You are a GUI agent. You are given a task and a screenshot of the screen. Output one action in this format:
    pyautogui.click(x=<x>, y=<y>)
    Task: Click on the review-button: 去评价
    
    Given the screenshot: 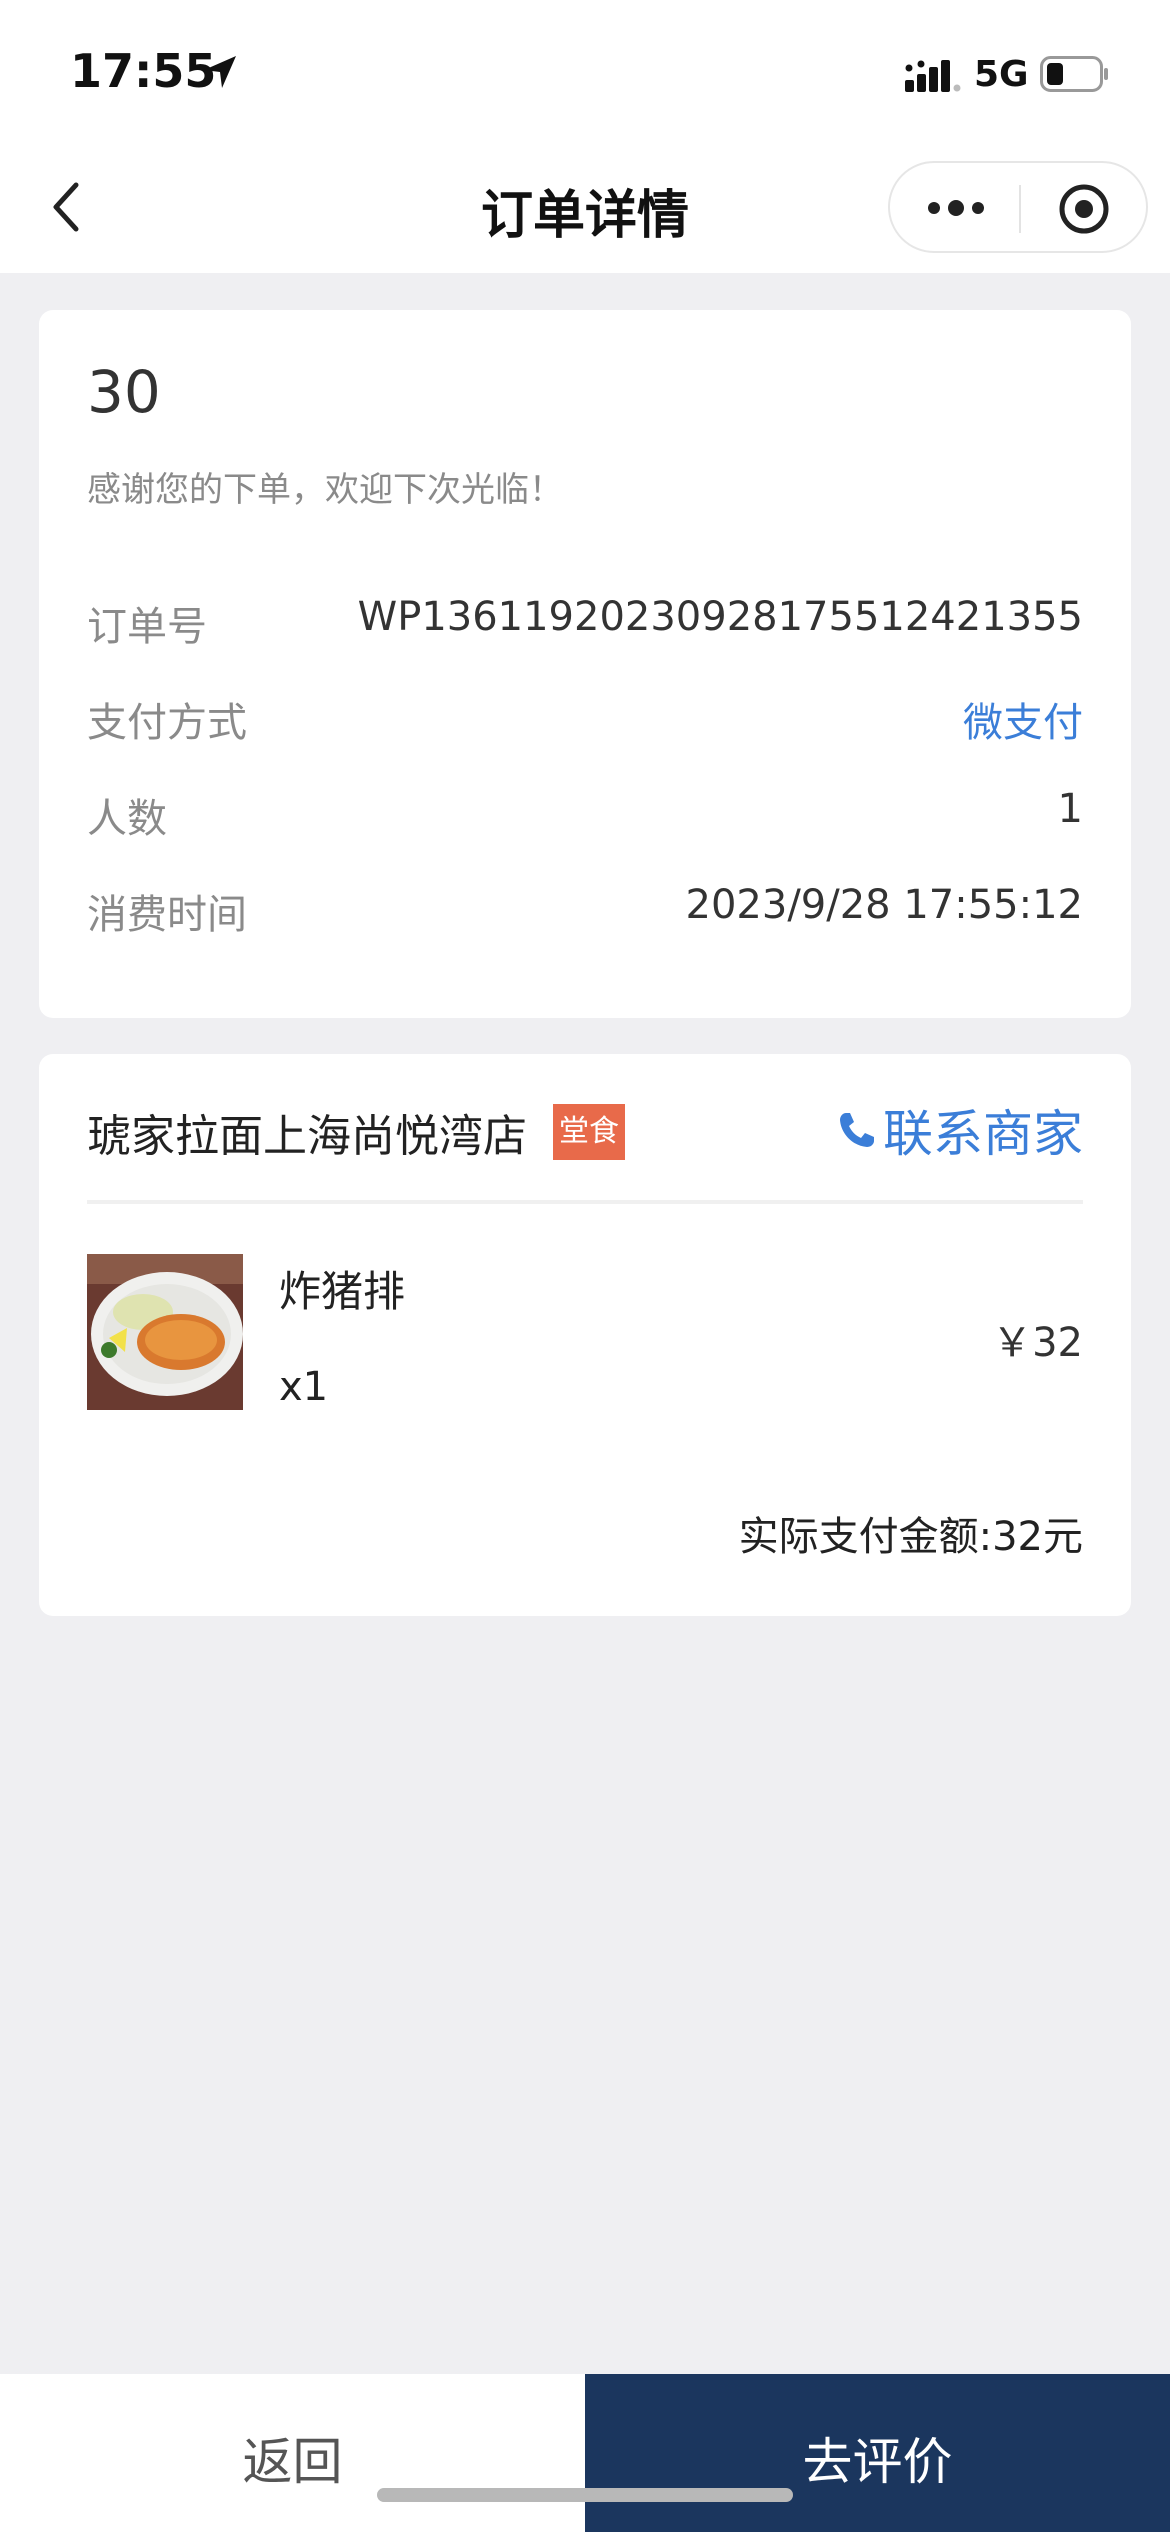 What is the action you would take?
    pyautogui.click(x=877, y=2453)
    